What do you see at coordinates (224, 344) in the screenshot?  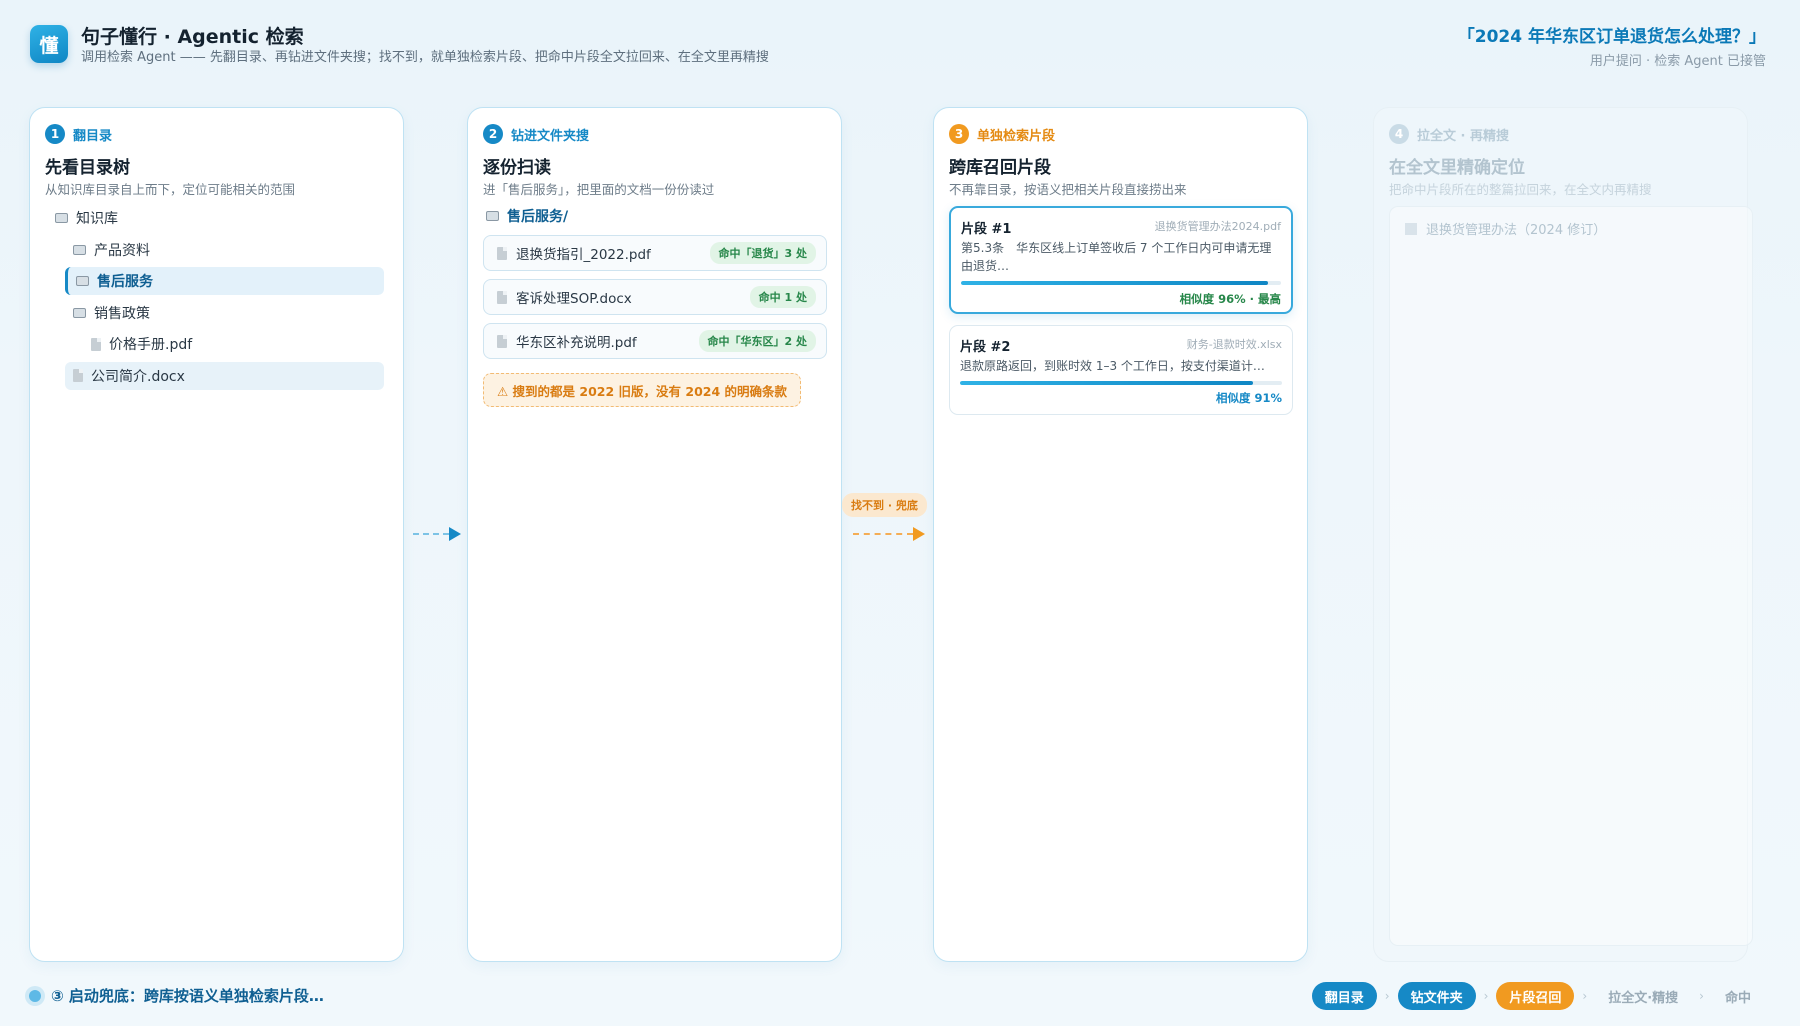 I see `tree-file: 价格手册.pdf` at bounding box center [224, 344].